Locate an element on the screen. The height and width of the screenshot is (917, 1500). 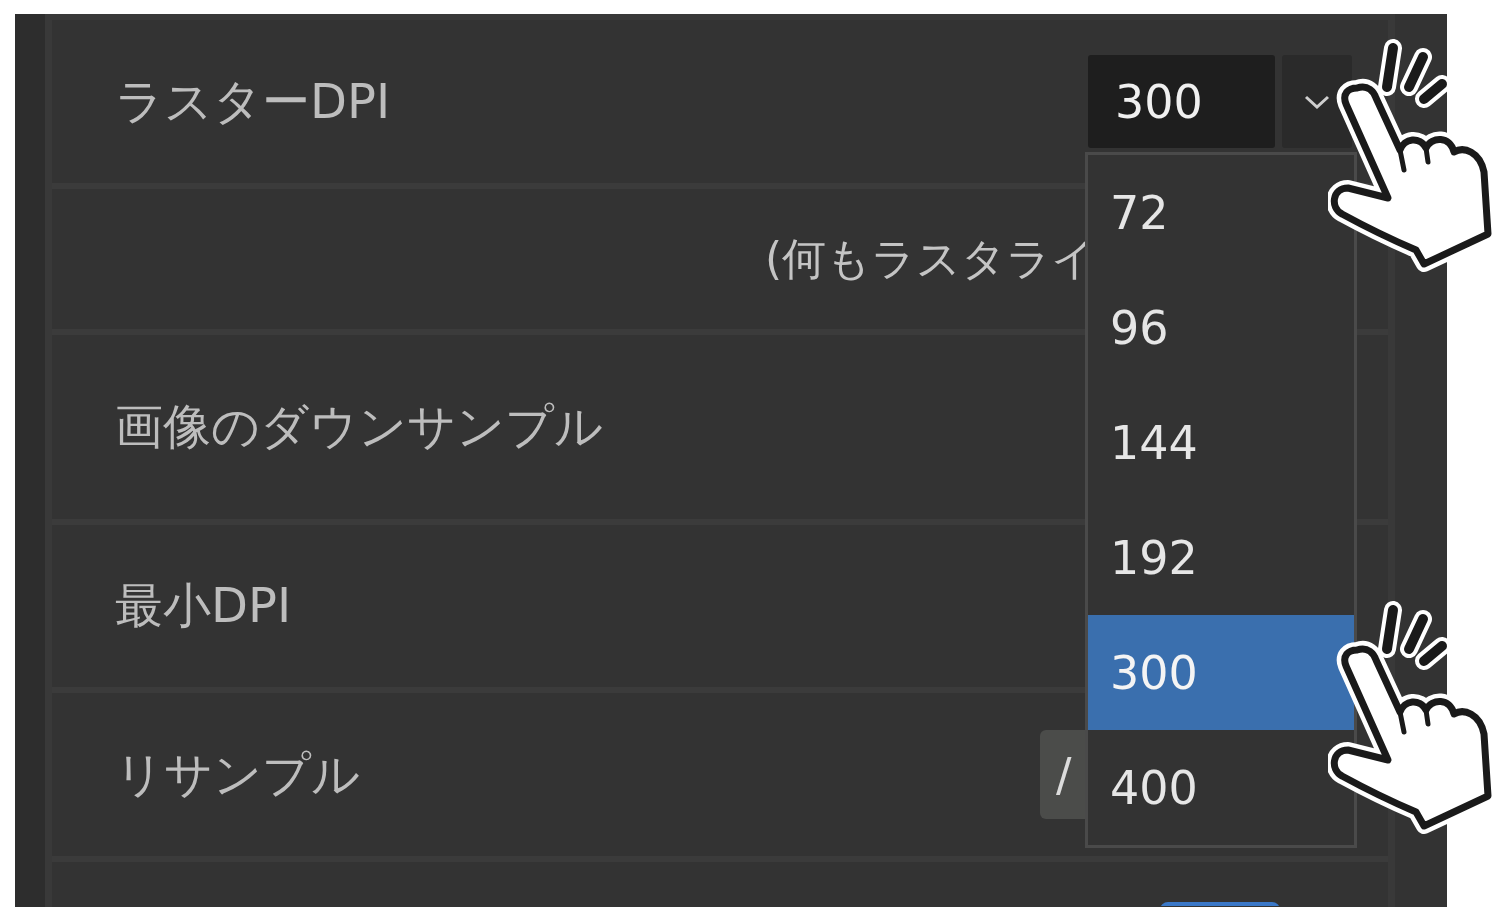
chevron-down-icon is located at coordinates (1317, 101).